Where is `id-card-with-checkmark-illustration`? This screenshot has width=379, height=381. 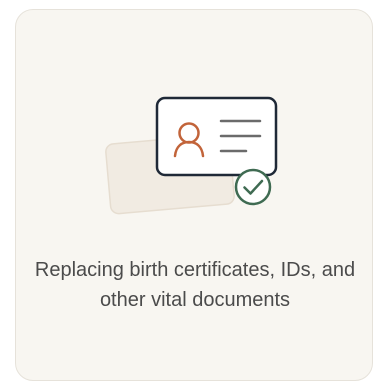
id-card-with-checkmark-illustration is located at coordinates (191, 155).